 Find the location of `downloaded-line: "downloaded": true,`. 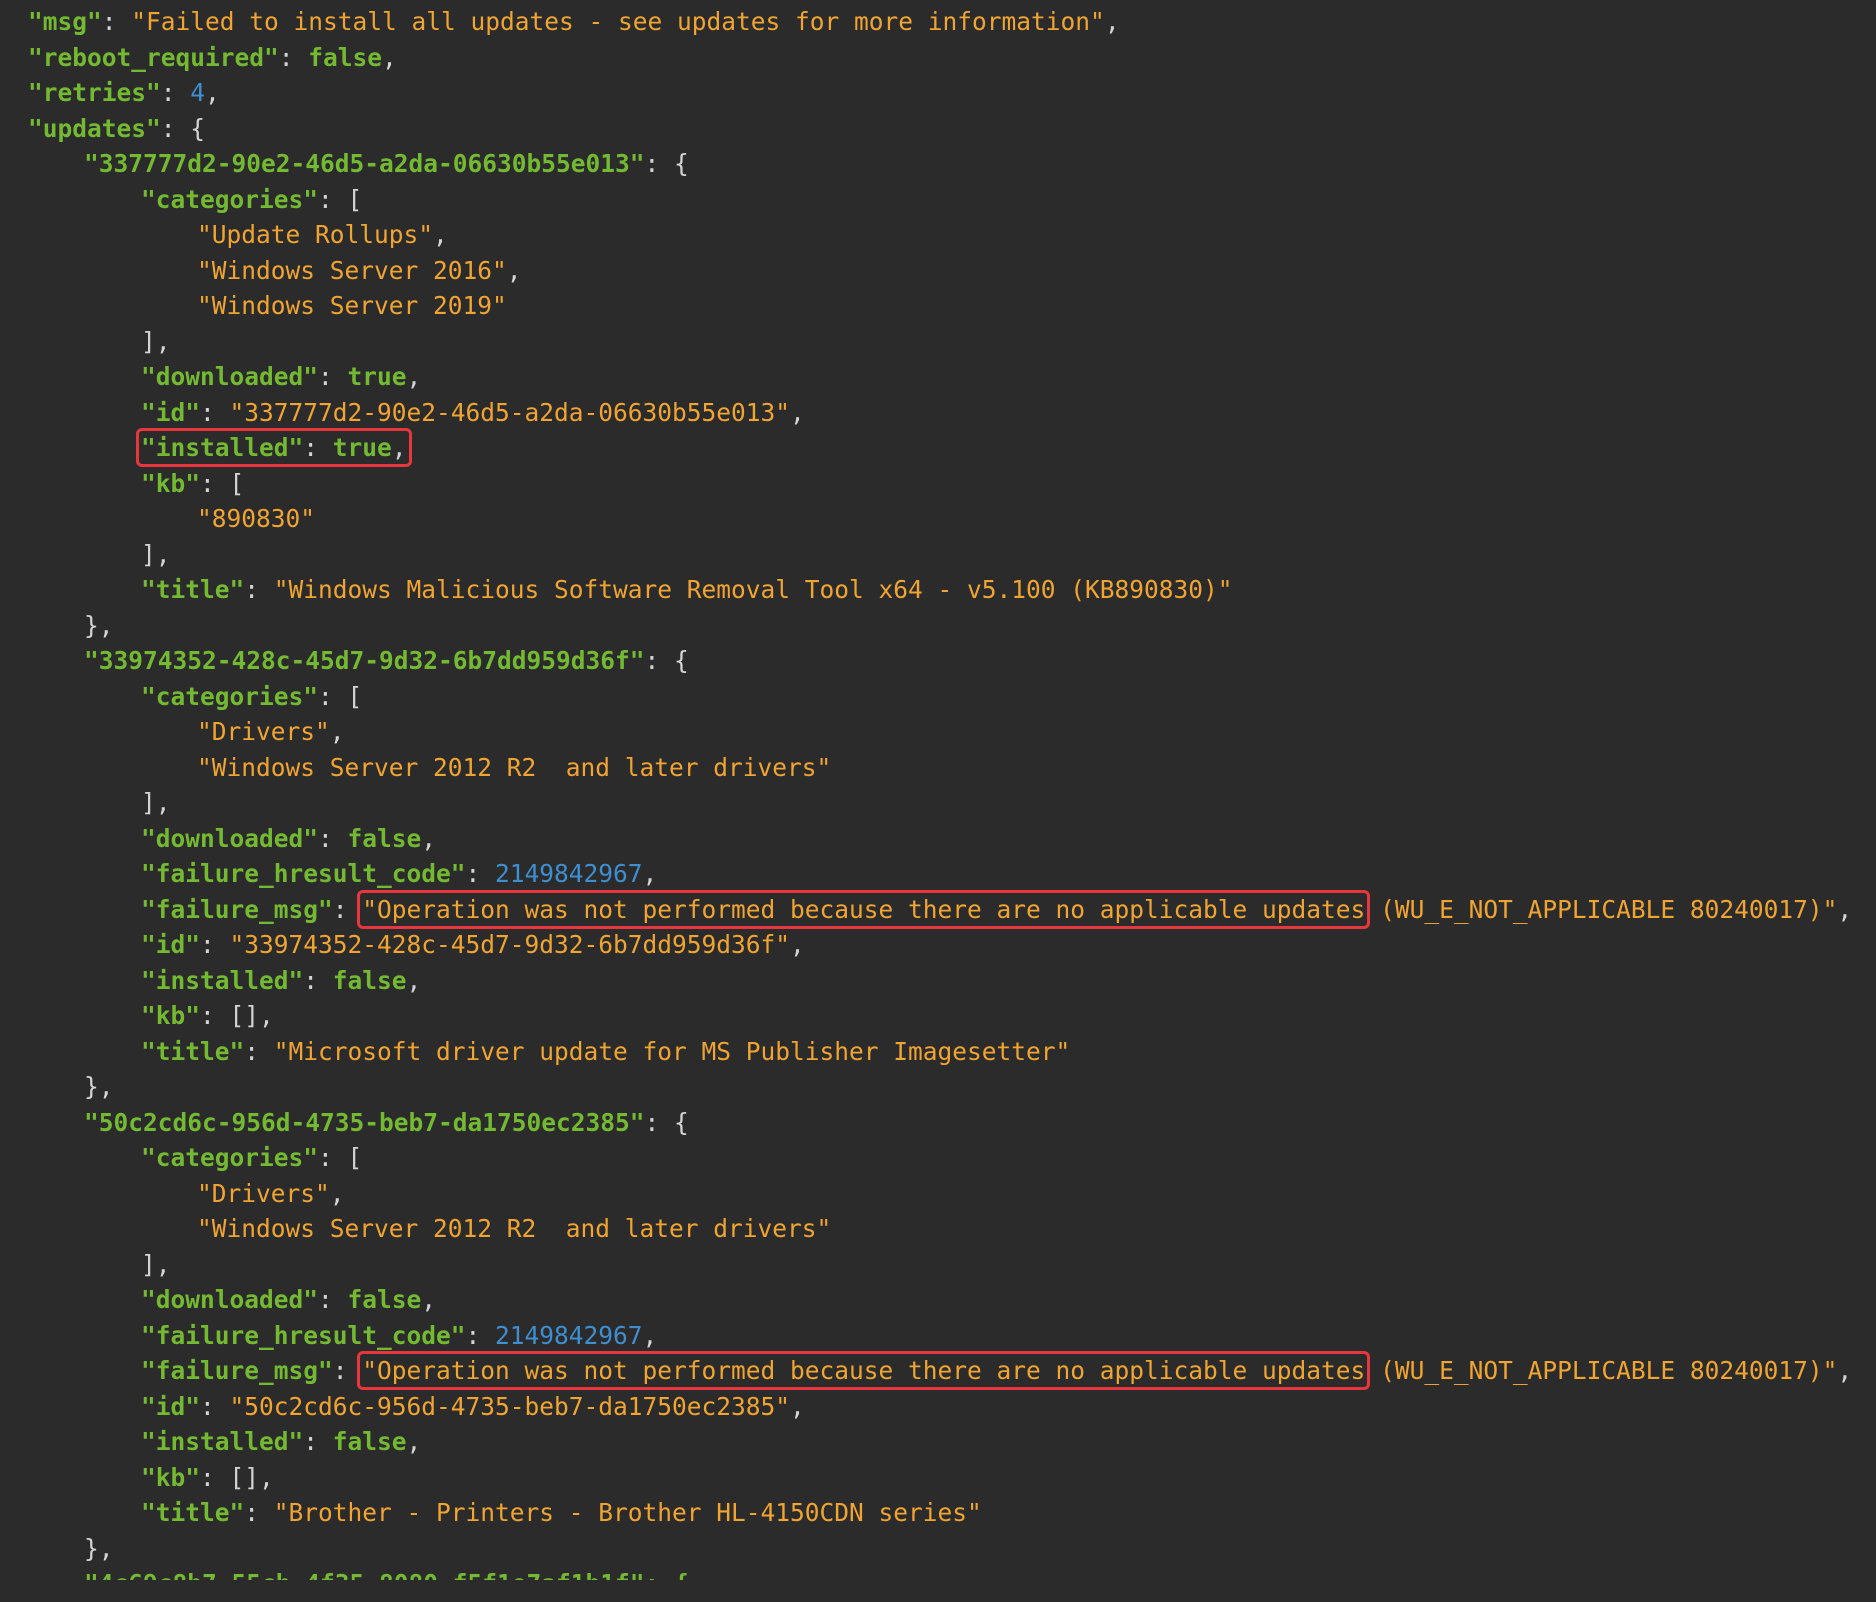

downloaded-line: "downloaded": true, is located at coordinates (281, 376).